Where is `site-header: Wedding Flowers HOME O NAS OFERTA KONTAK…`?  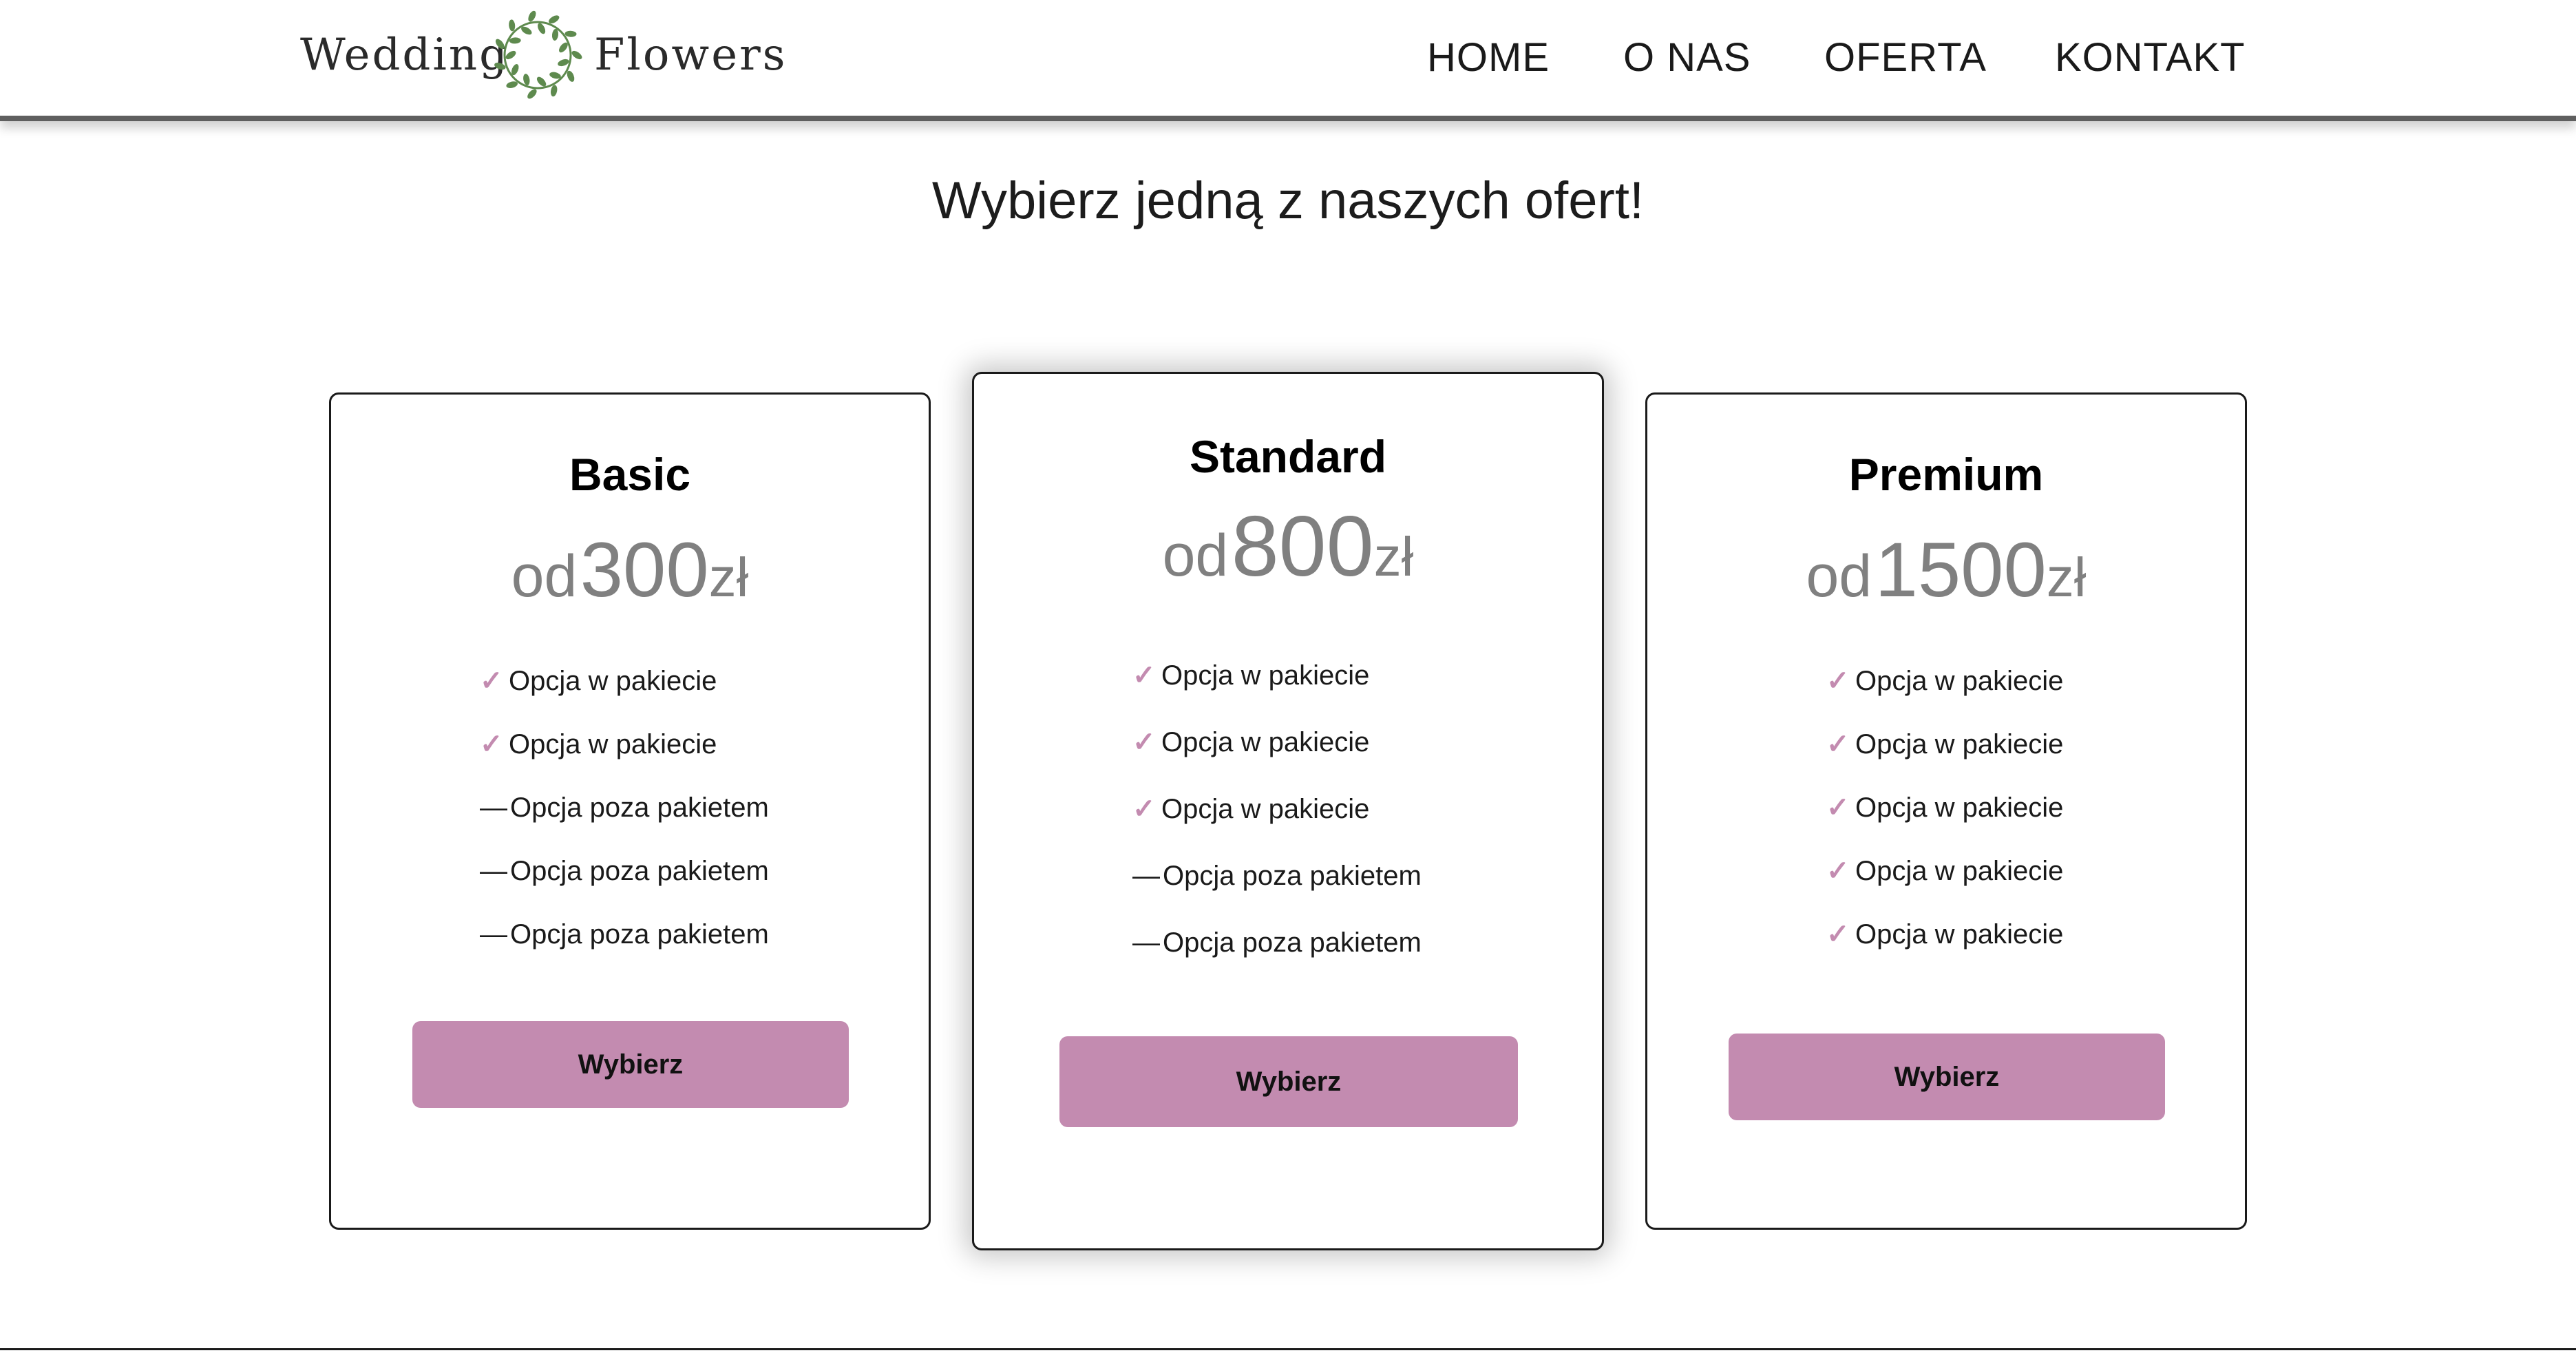
site-header: Wedding Flowers HOME O NAS OFERTA KONTAK… is located at coordinates (1288, 61).